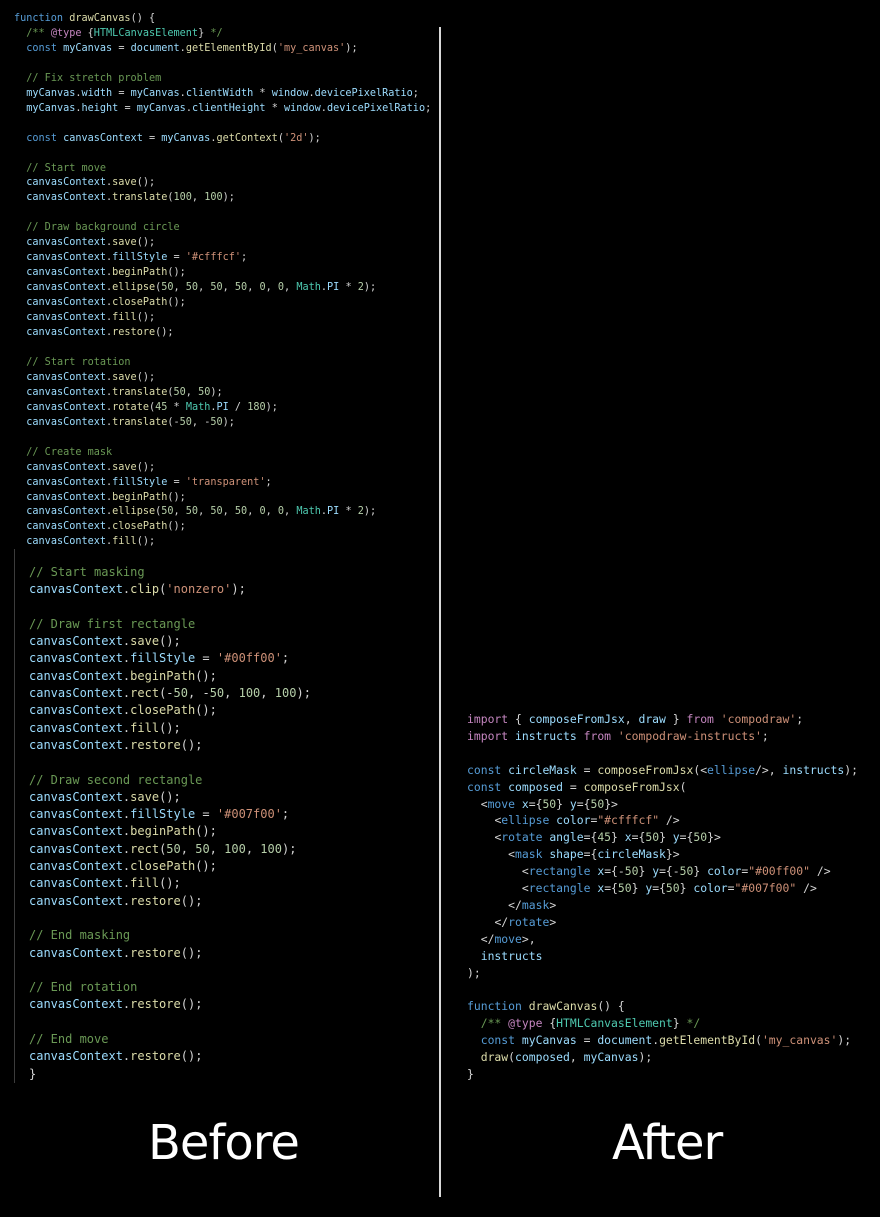 This screenshot has width=880, height=1217. What do you see at coordinates (78, 362) in the screenshot?
I see `code-line: // Start rotation` at bounding box center [78, 362].